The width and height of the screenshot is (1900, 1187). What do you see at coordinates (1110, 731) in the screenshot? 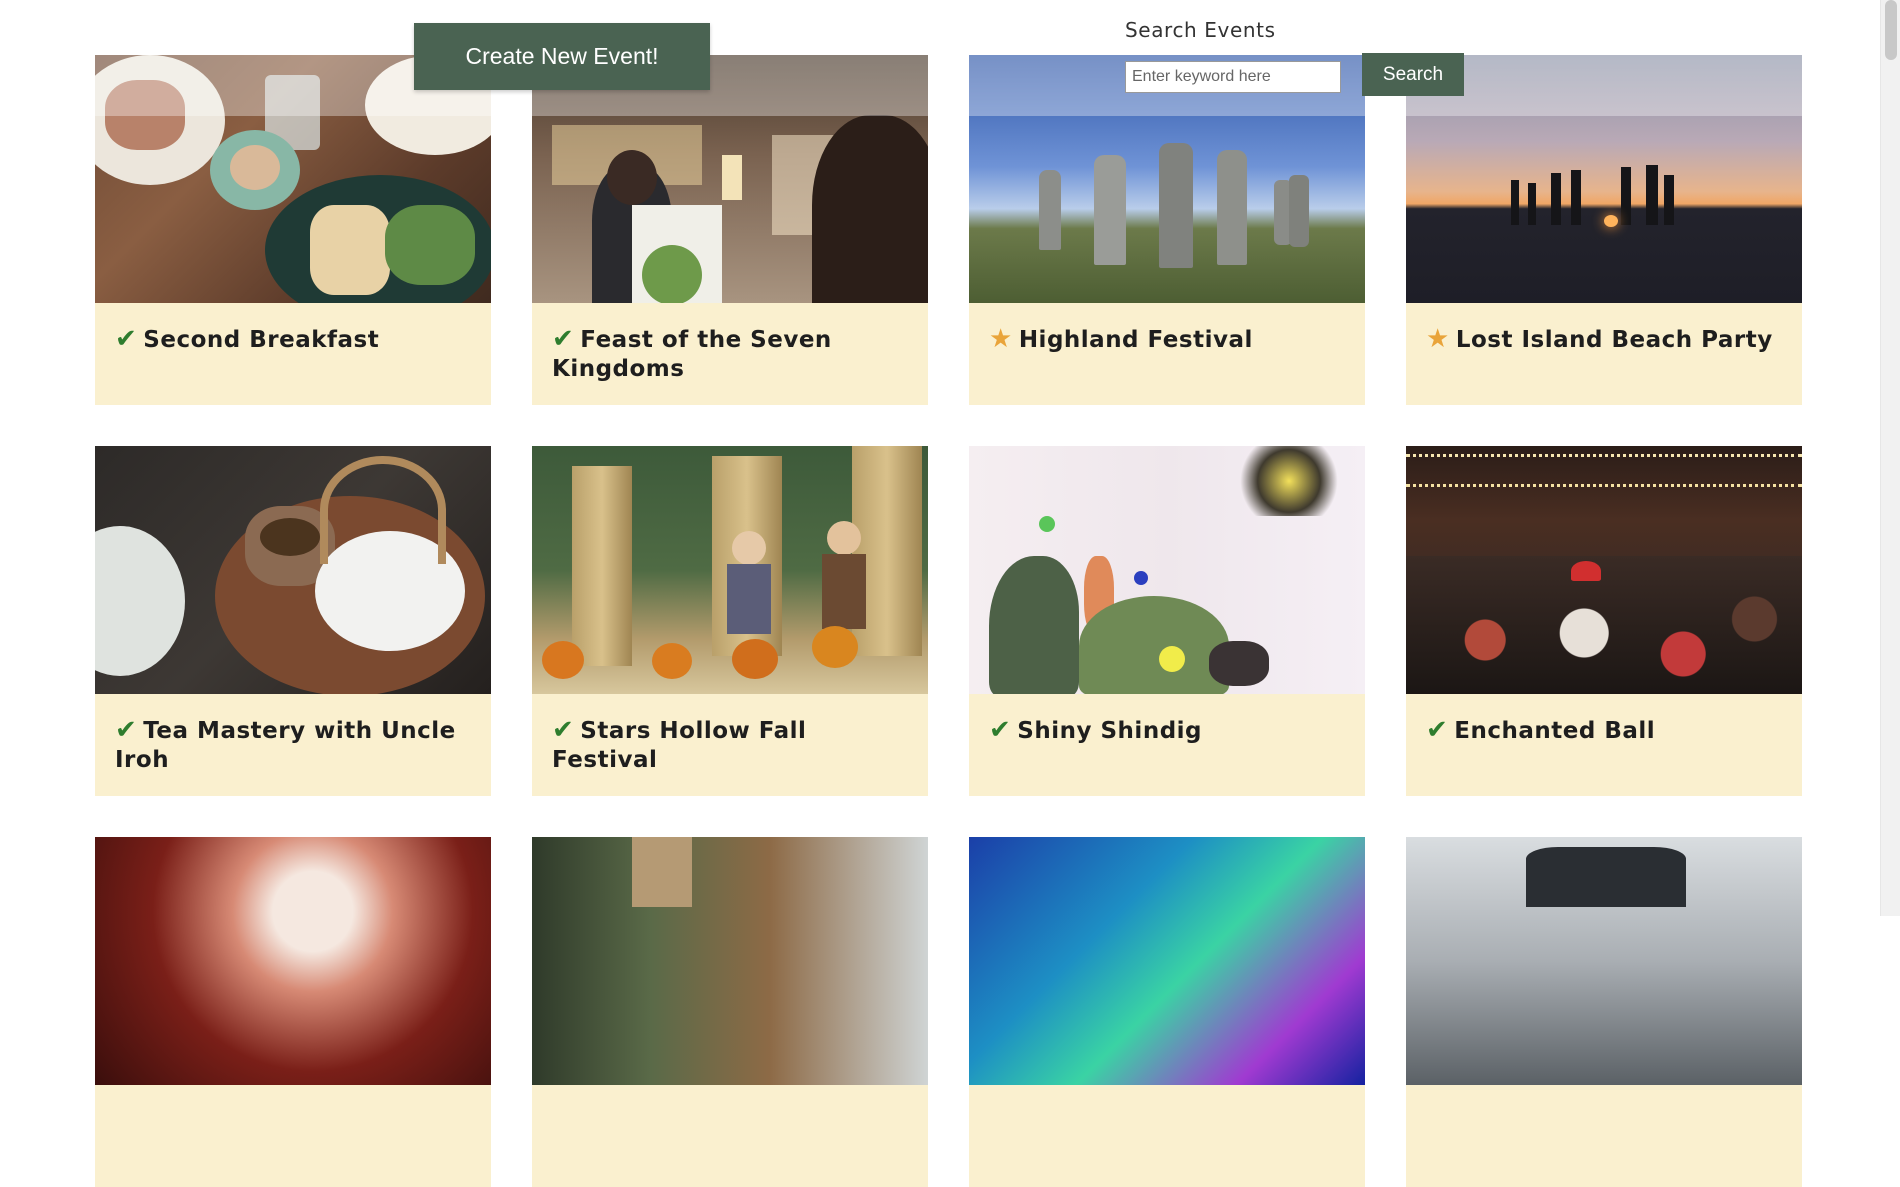
I see `event-title-text: Shiny Shindig` at bounding box center [1110, 731].